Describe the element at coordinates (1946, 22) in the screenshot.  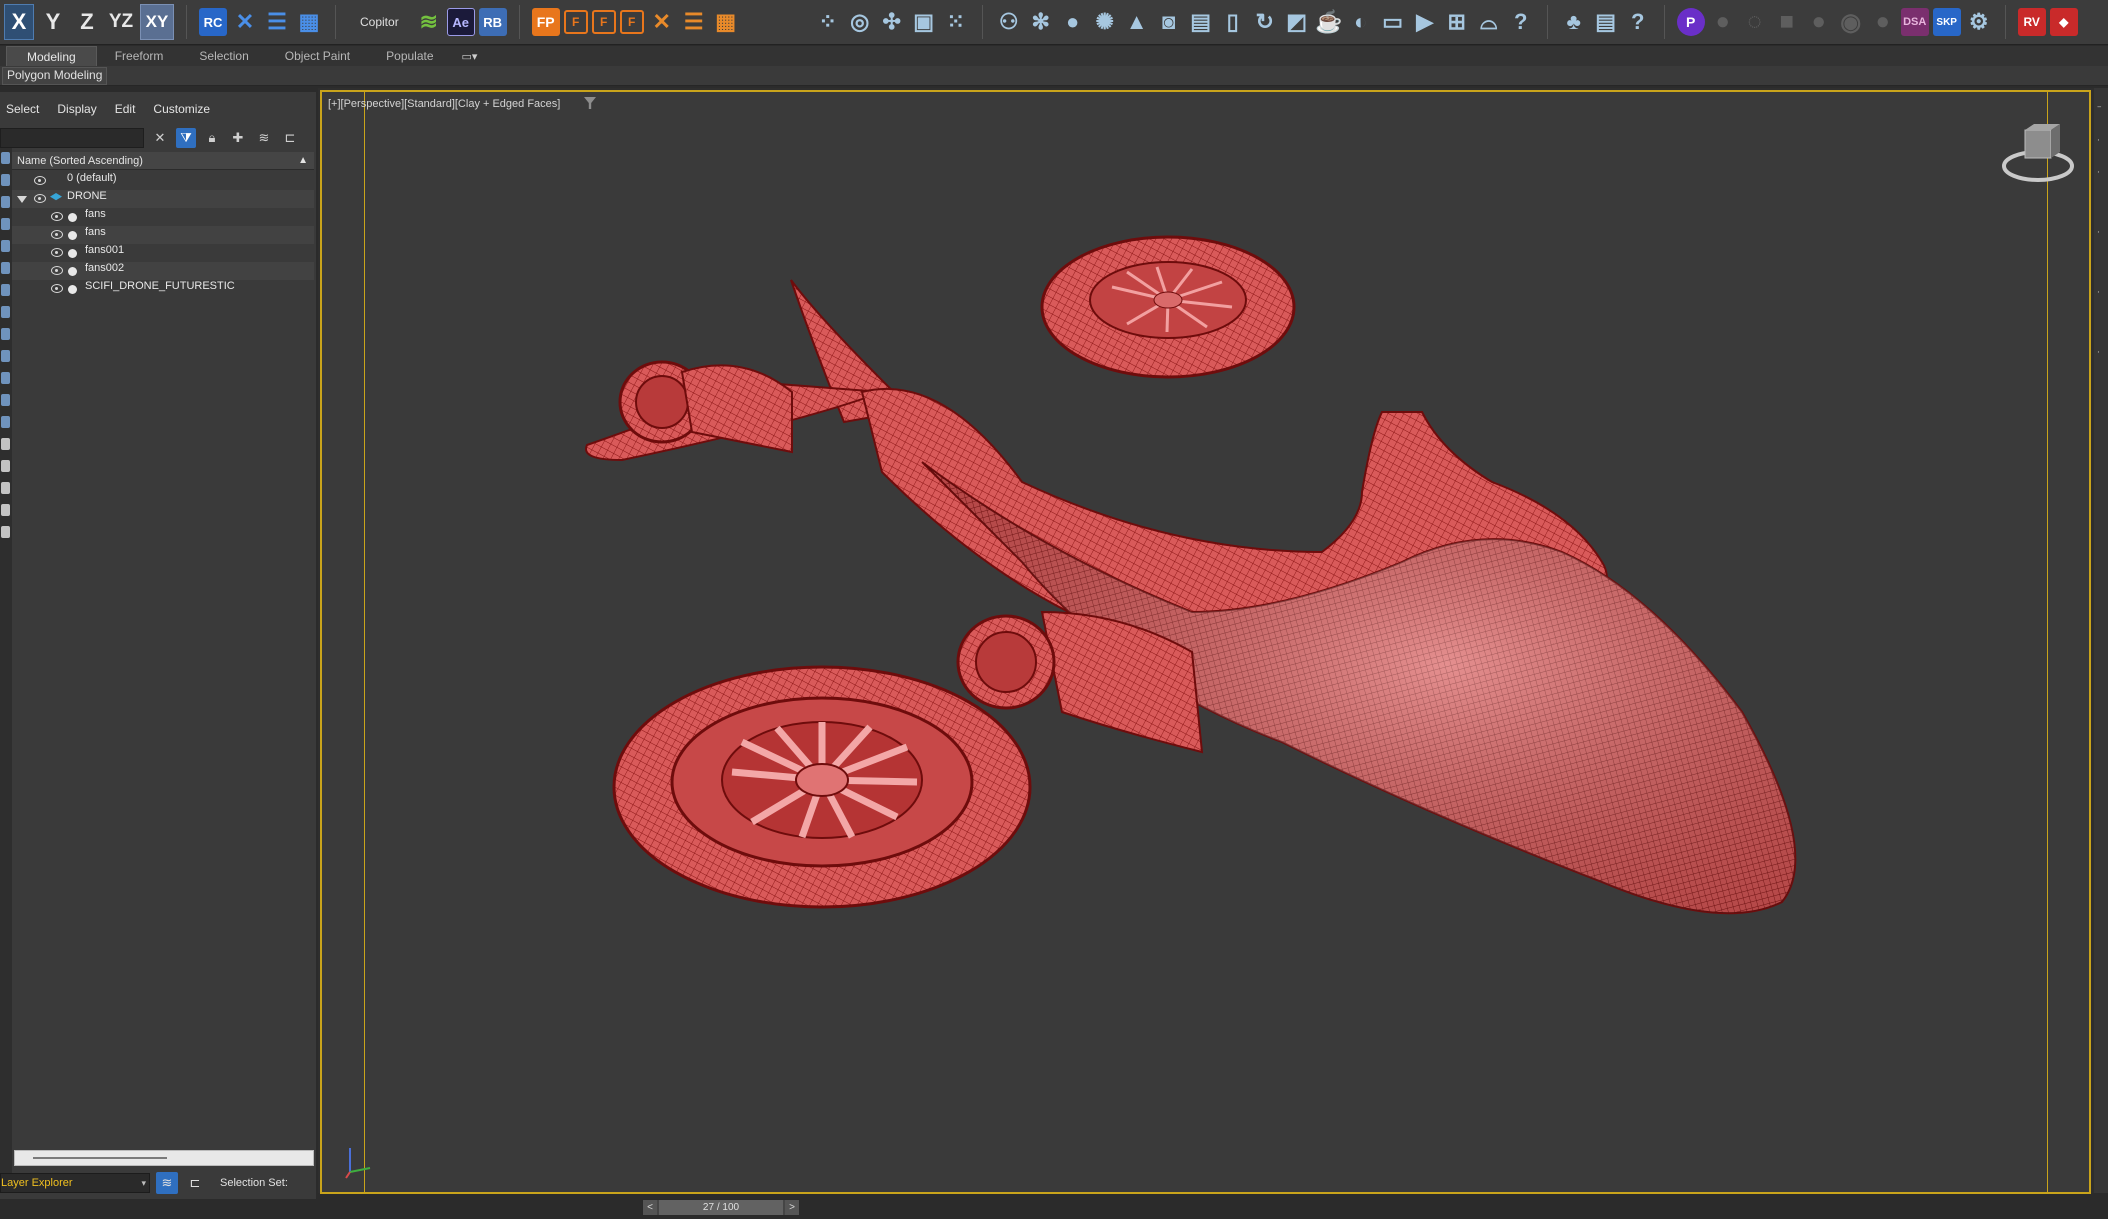
I see `skp-tool-icon: SKP` at that location.